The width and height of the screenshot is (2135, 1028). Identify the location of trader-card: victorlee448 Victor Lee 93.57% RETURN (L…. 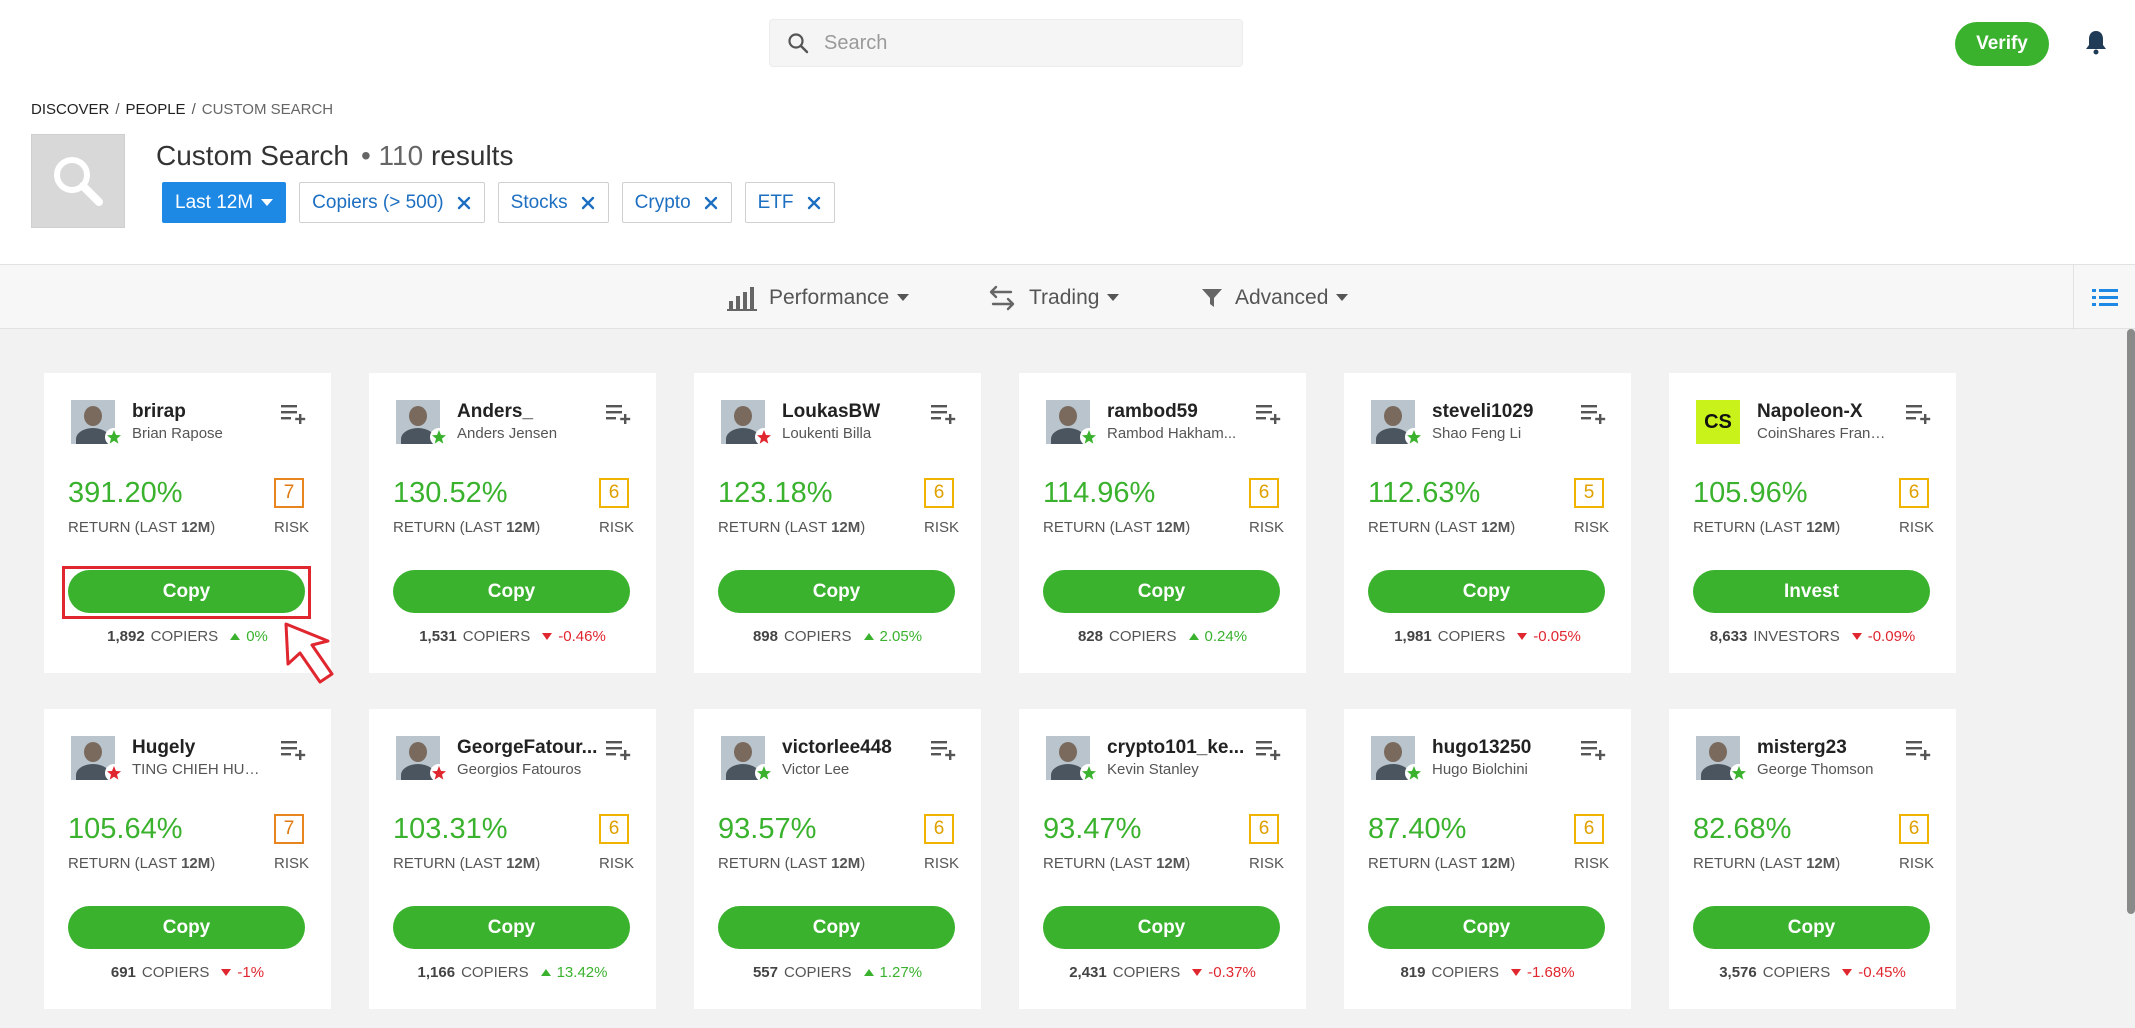
(837, 859).